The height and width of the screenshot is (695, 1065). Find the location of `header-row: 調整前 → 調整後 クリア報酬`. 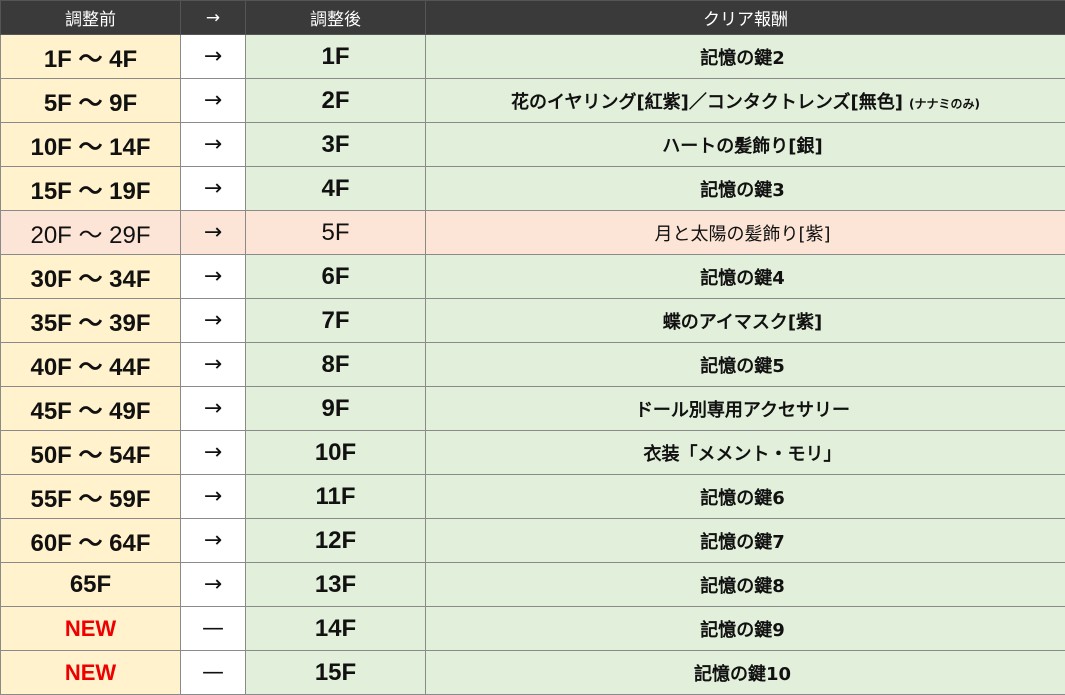

header-row: 調整前 → 調整後 クリア報酬 is located at coordinates (532, 17).